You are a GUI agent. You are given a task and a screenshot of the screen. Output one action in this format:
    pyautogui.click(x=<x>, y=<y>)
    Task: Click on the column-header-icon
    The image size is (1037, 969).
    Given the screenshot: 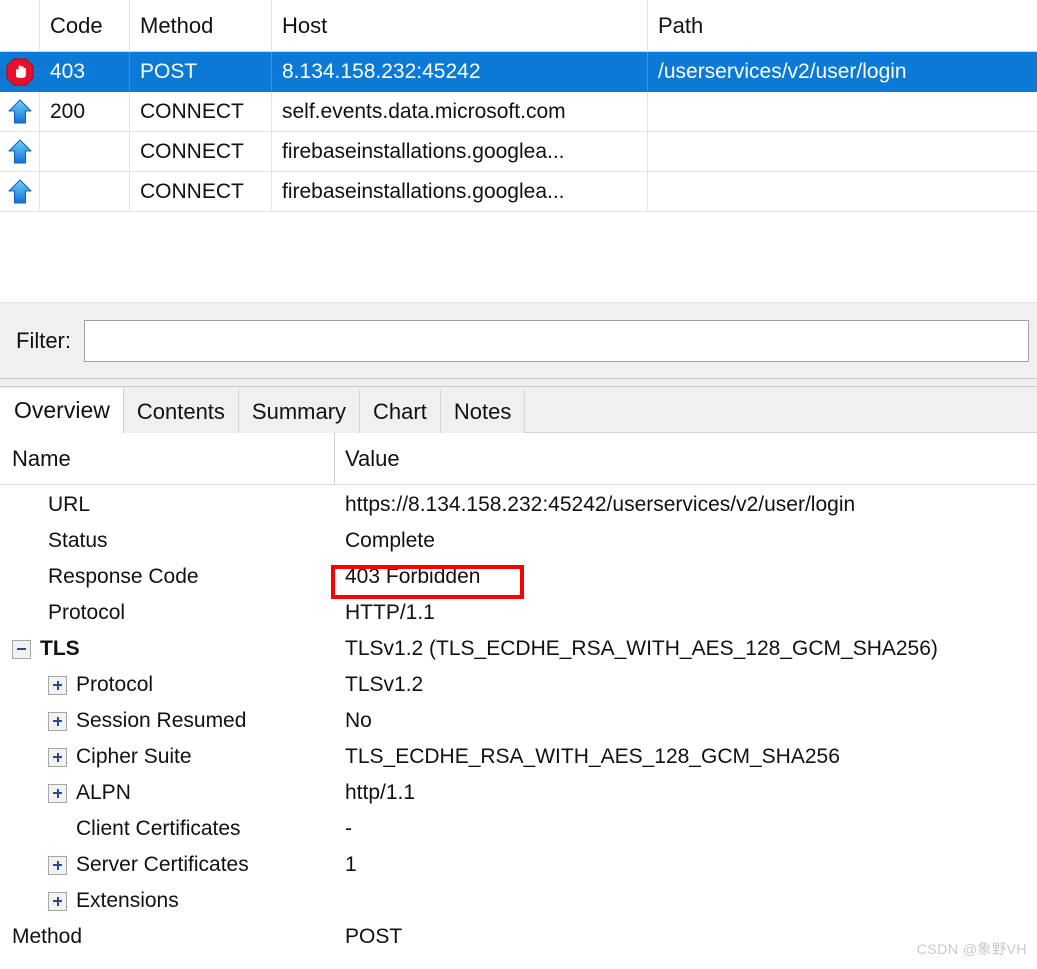 What is the action you would take?
    pyautogui.click(x=20, y=26)
    